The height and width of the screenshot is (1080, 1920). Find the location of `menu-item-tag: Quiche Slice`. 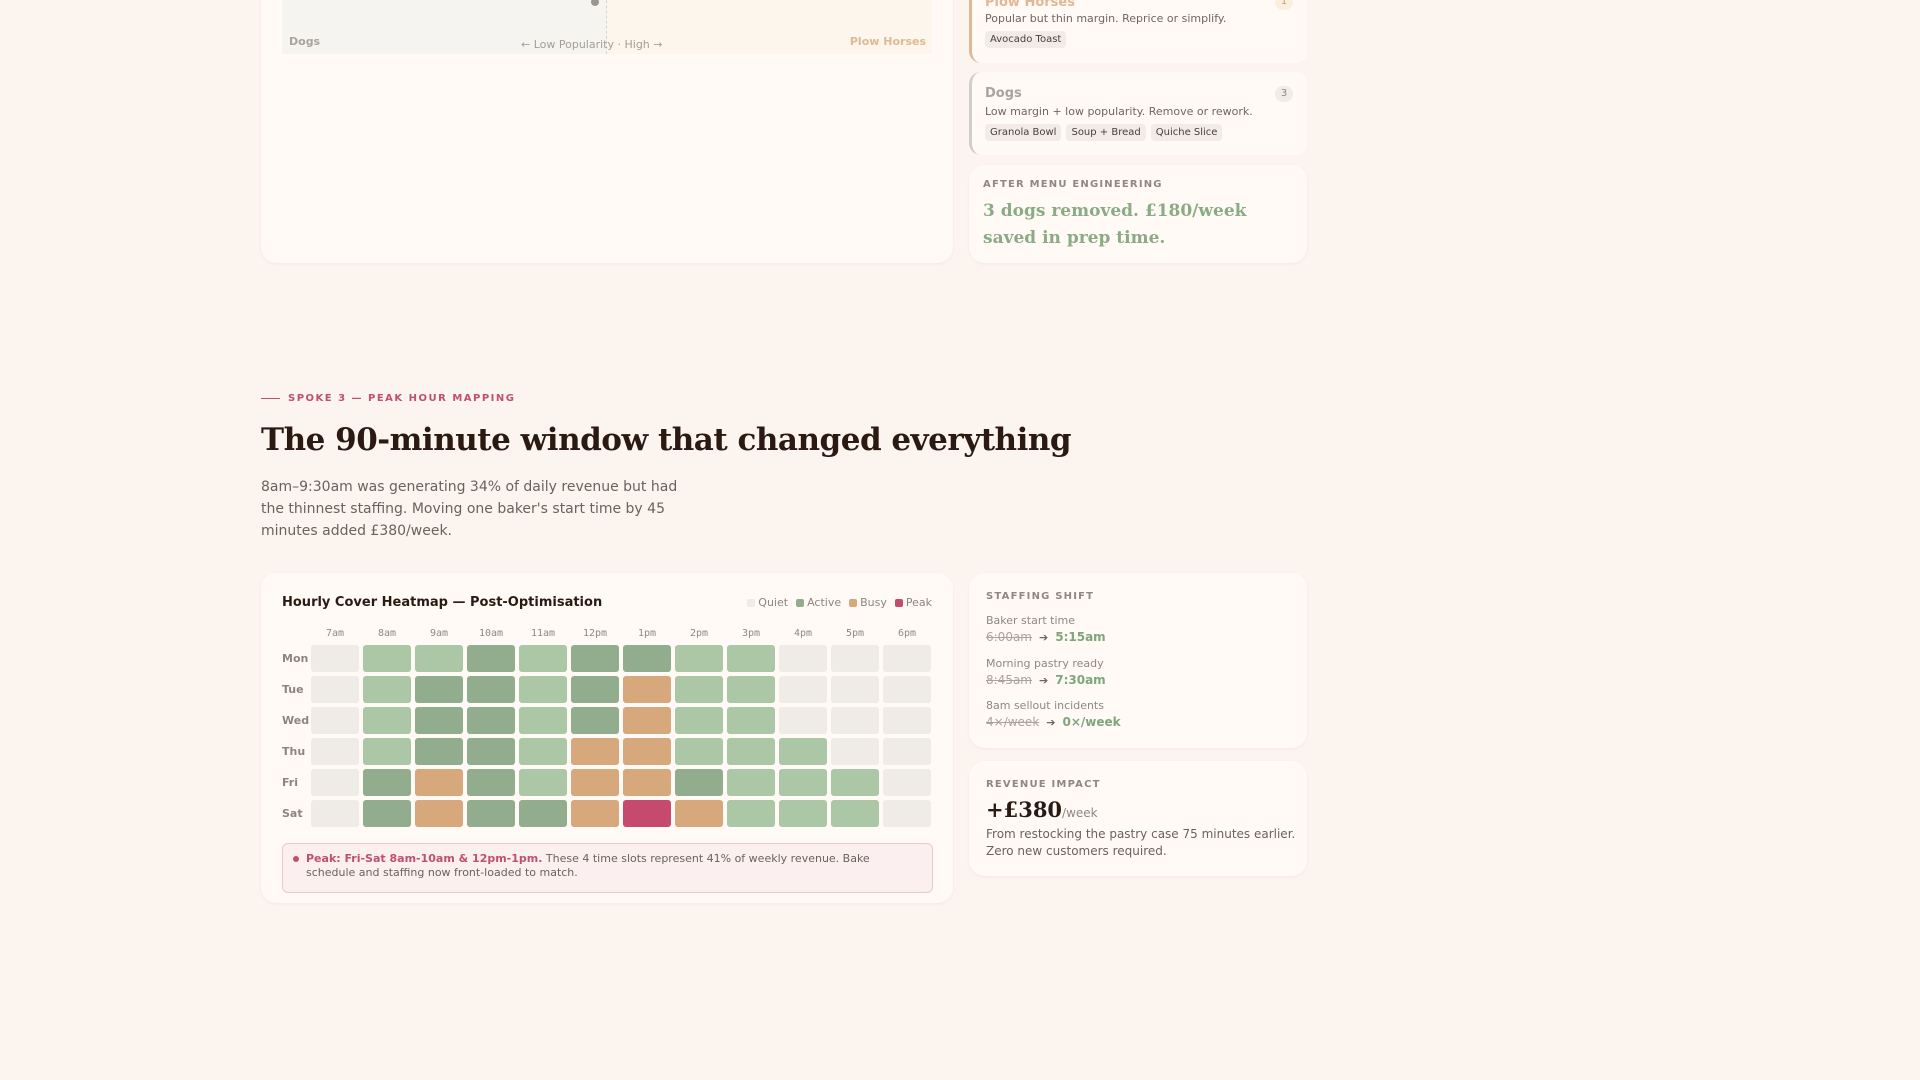

menu-item-tag: Quiche Slice is located at coordinates (1186, 132).